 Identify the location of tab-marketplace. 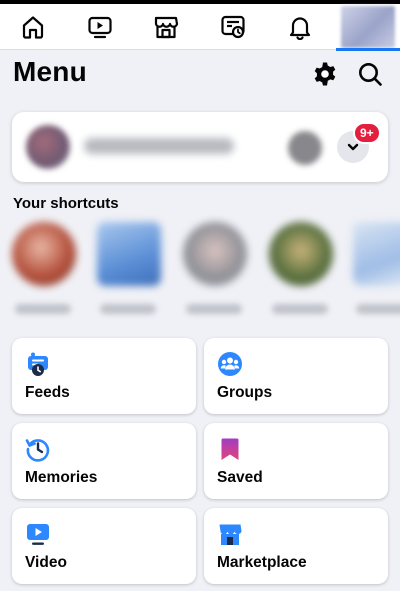
(166, 27).